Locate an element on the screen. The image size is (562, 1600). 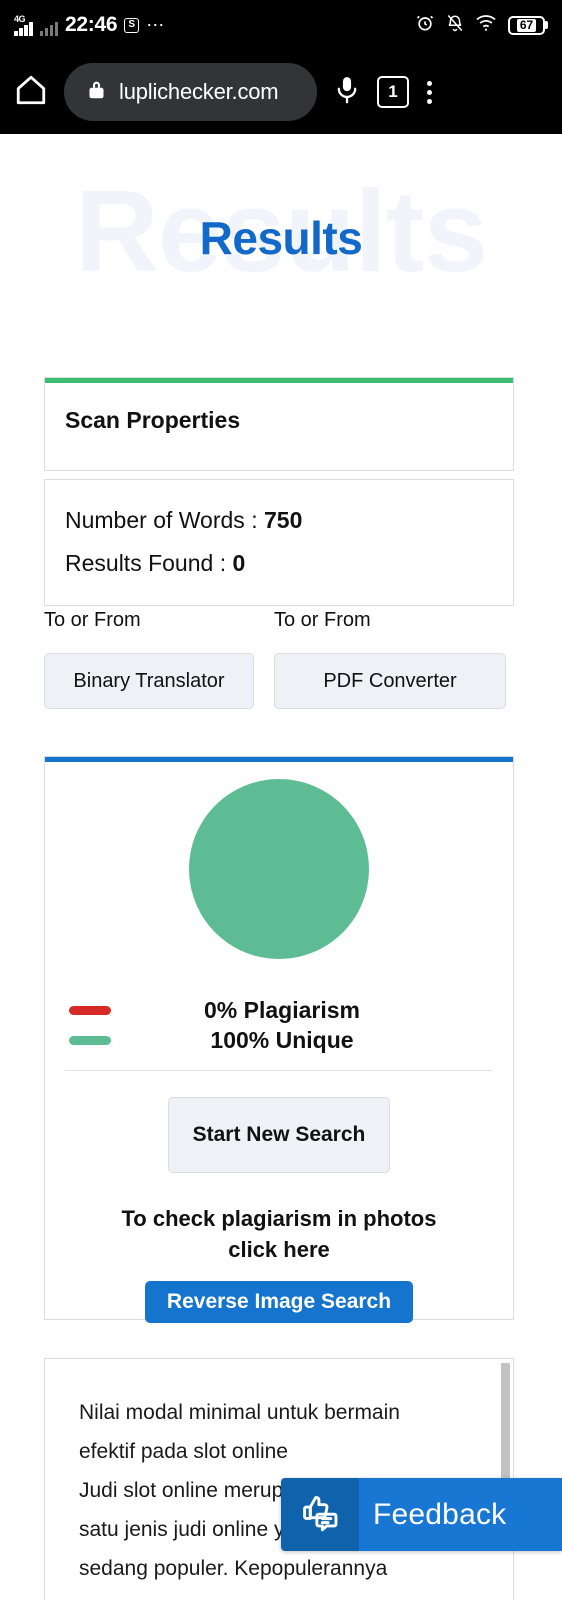
start-new-search-container: Start New Search is located at coordinates (279, 1135).